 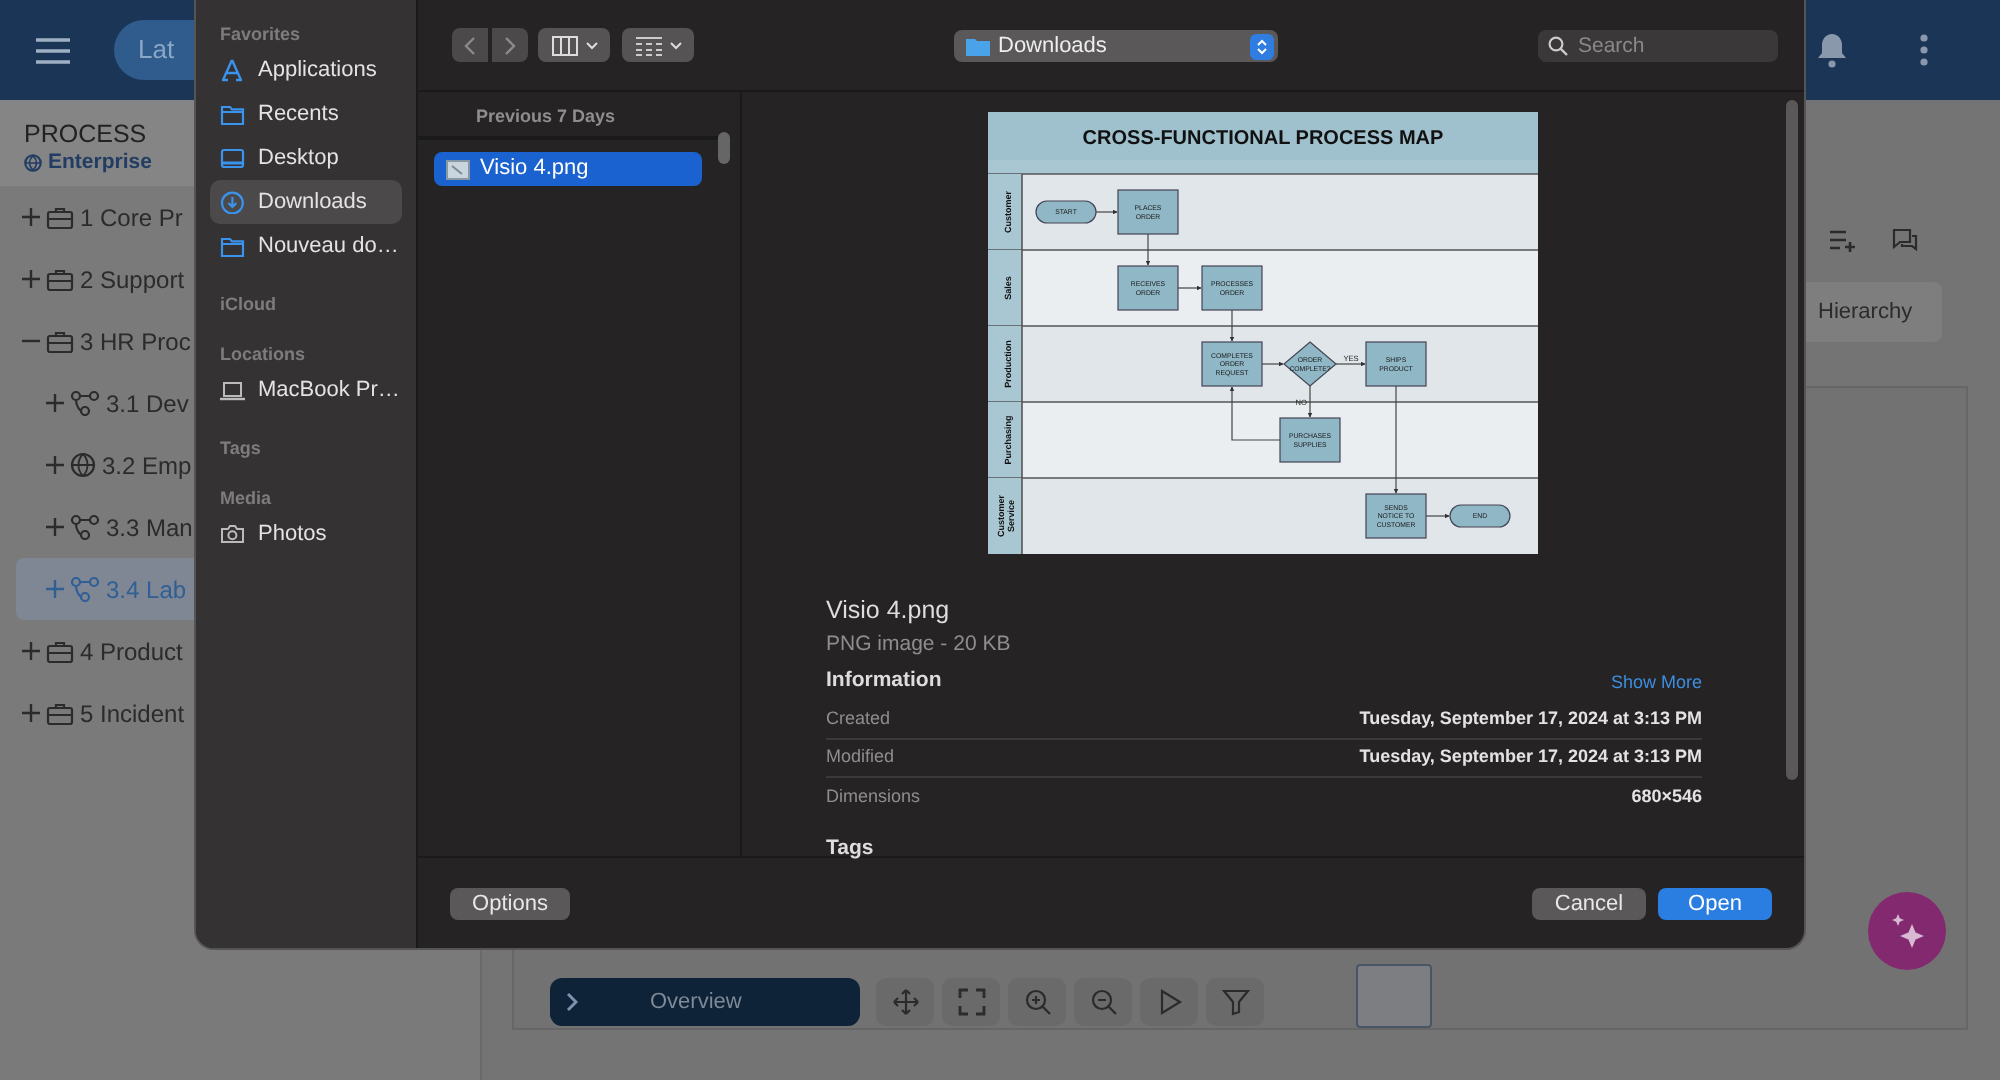 What do you see at coordinates (860, 757) in the screenshot?
I see `info-label: Modified` at bounding box center [860, 757].